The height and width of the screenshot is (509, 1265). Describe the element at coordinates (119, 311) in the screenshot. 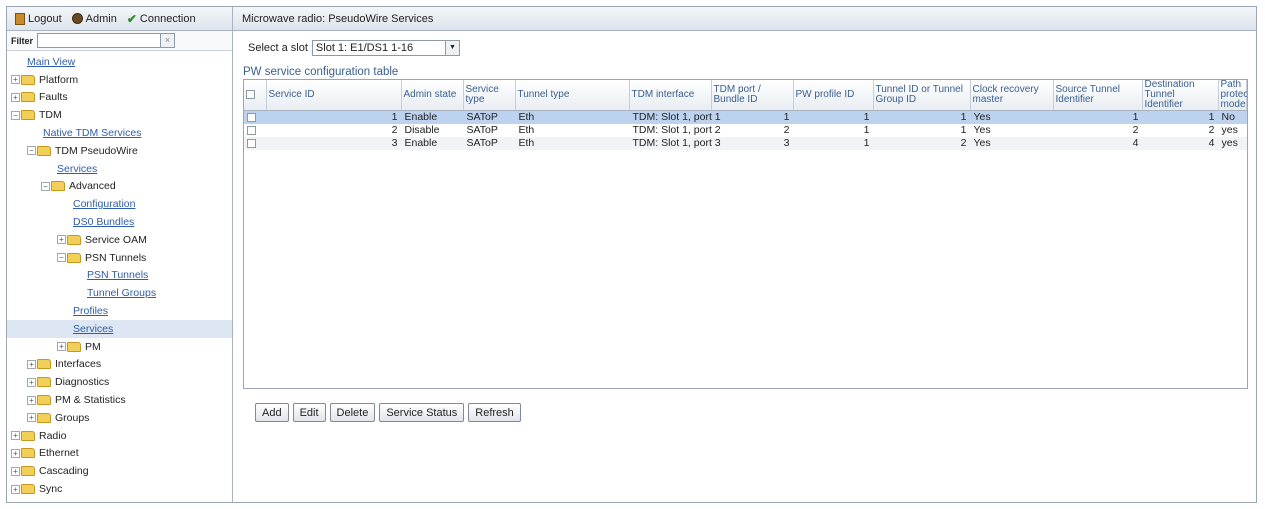

I see `tree-node: Profiles` at that location.